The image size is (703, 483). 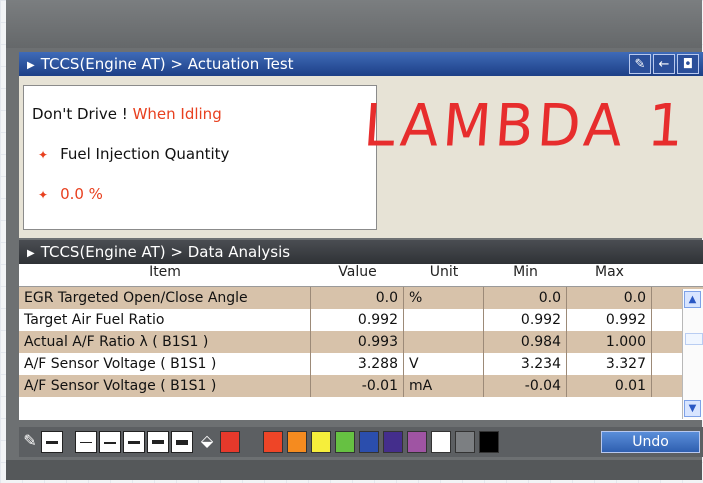 What do you see at coordinates (692, 299) in the screenshot?
I see `scroll-up-icon: ▲` at bounding box center [692, 299].